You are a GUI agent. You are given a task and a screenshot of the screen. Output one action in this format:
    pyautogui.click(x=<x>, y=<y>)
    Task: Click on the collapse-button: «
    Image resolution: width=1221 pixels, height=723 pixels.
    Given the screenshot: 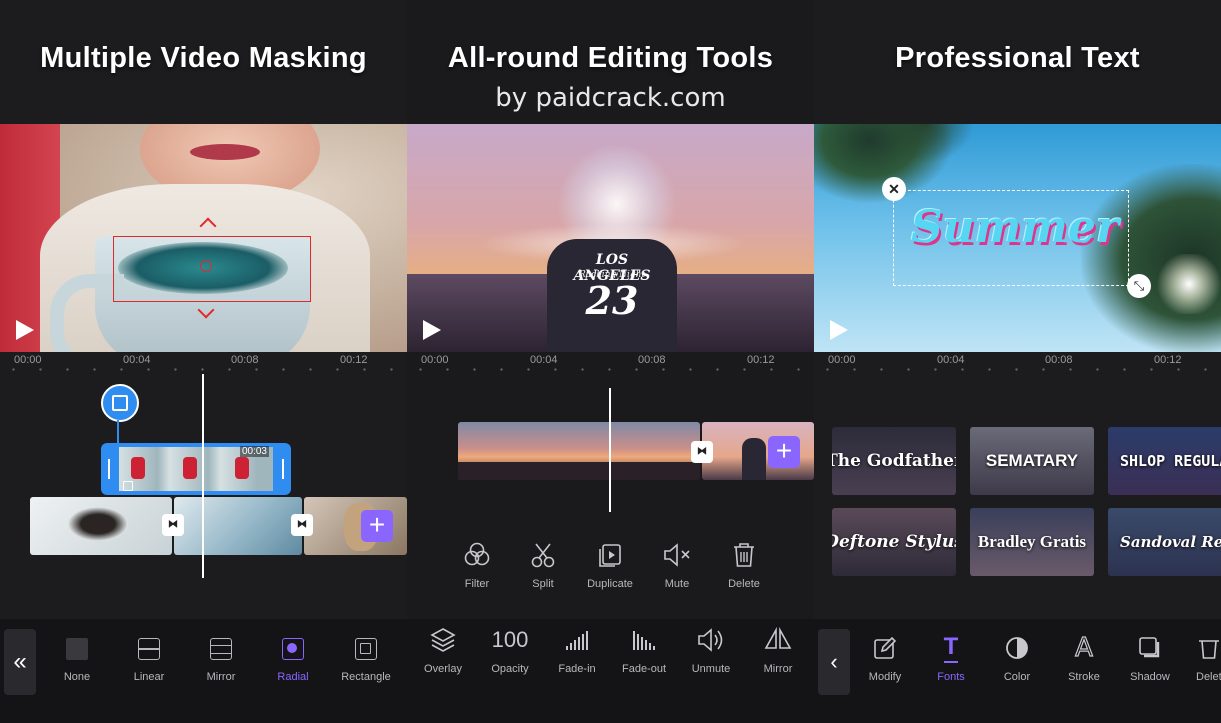 What is the action you would take?
    pyautogui.click(x=20, y=662)
    